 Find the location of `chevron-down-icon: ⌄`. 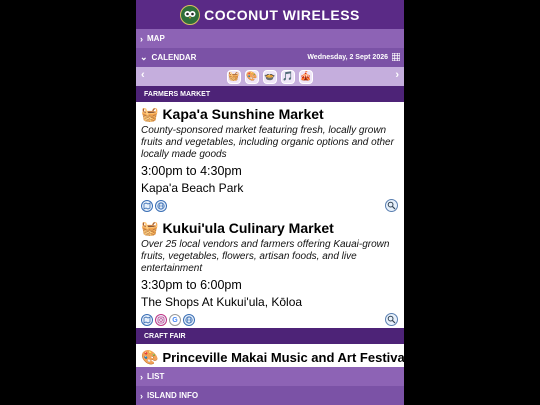

chevron-down-icon: ⌄ is located at coordinates (144, 57).